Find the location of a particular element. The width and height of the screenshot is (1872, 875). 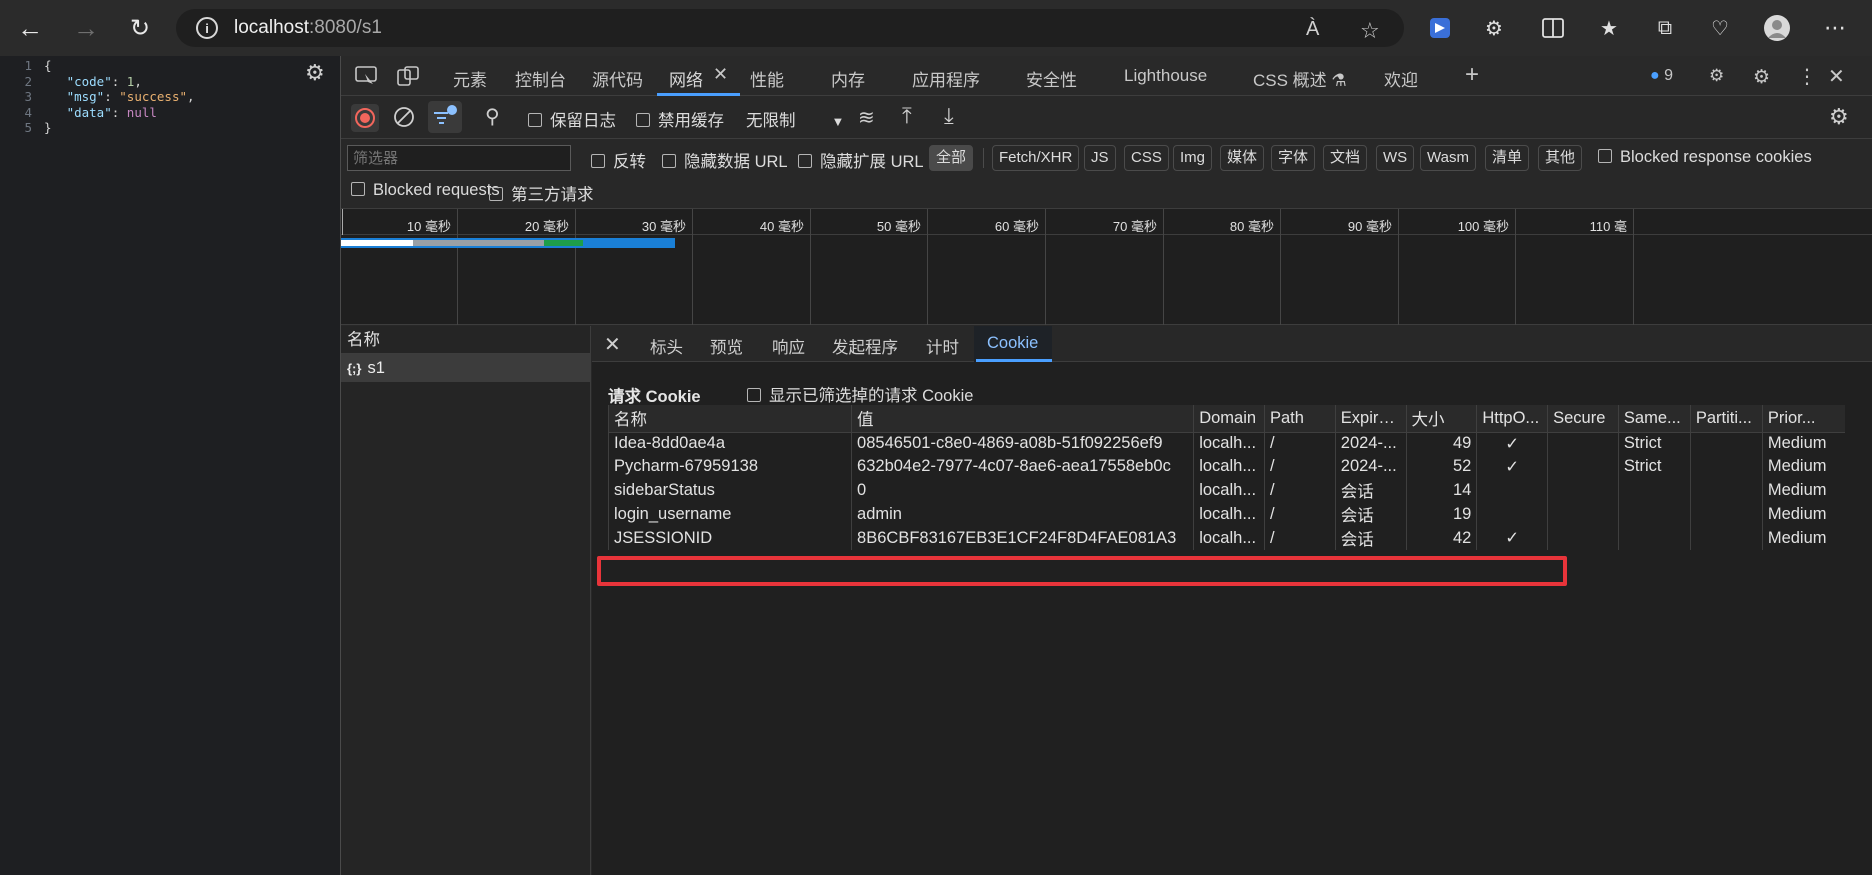

request-row-s1: {;} s1 is located at coordinates (465, 368).